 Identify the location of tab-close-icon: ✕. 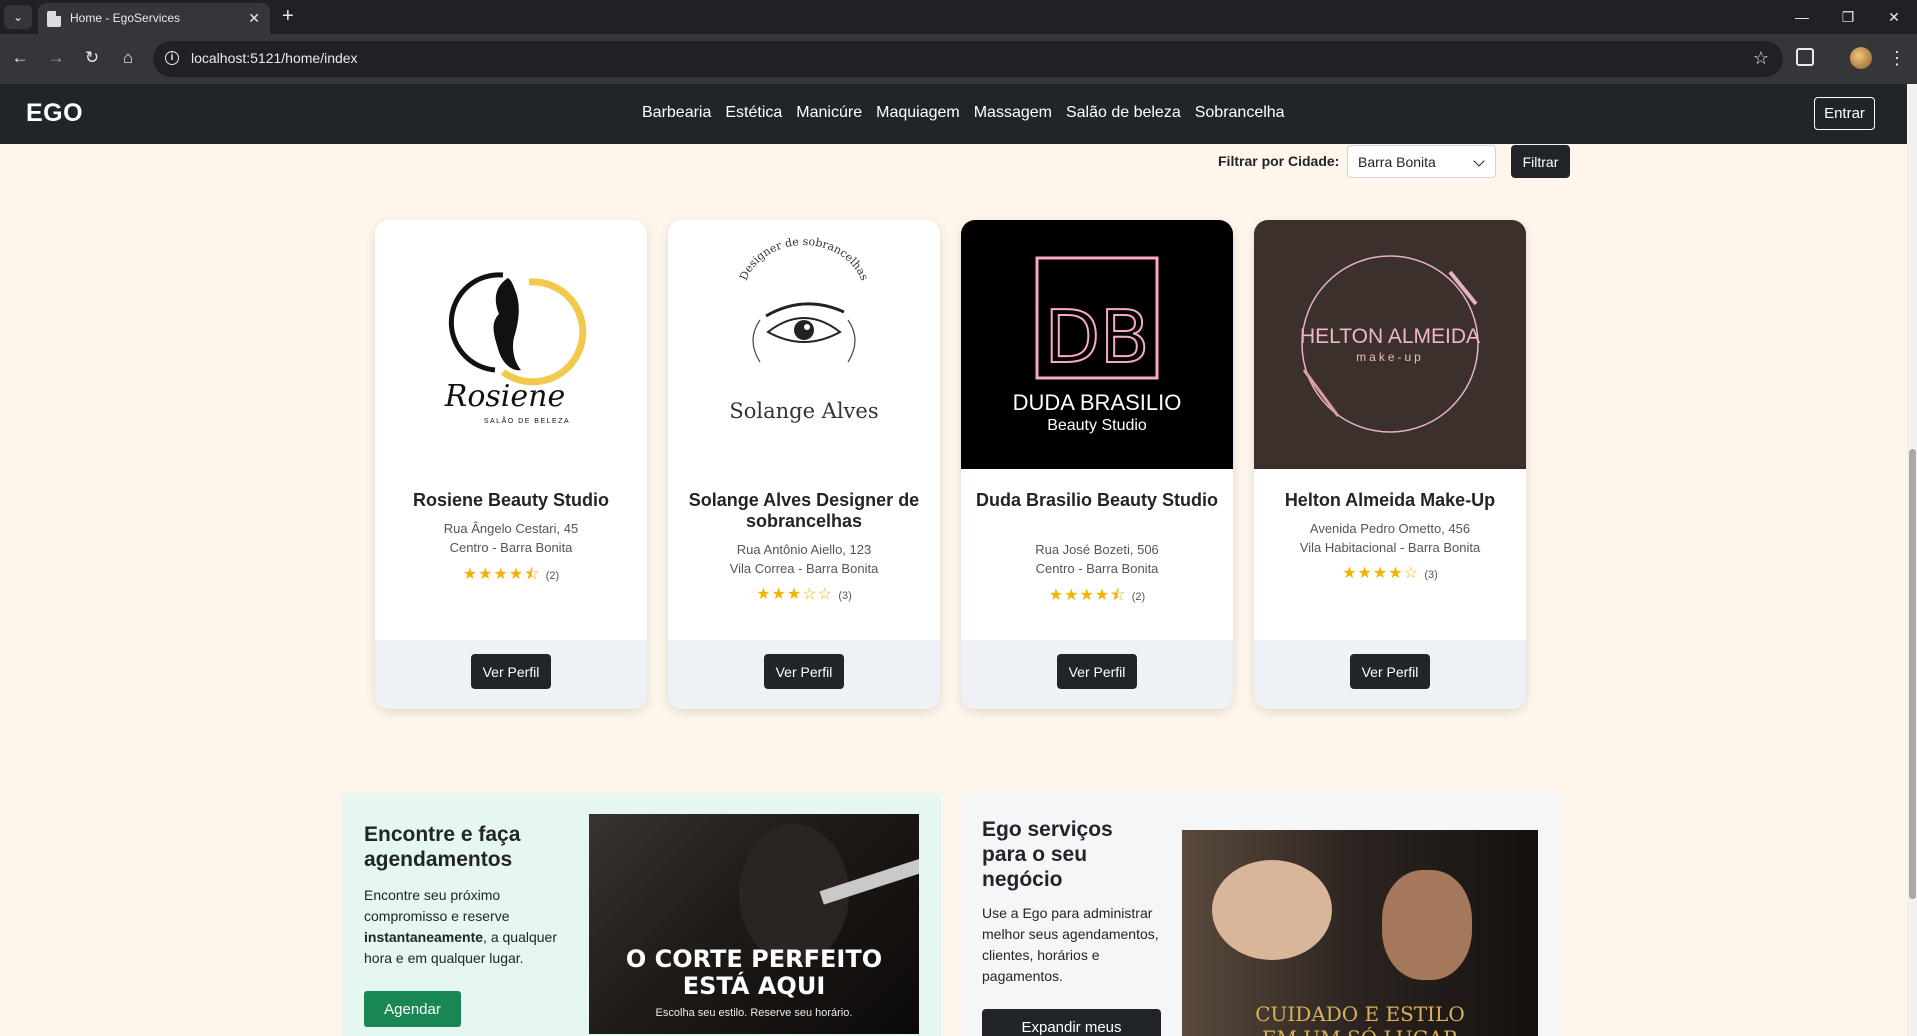
(254, 18).